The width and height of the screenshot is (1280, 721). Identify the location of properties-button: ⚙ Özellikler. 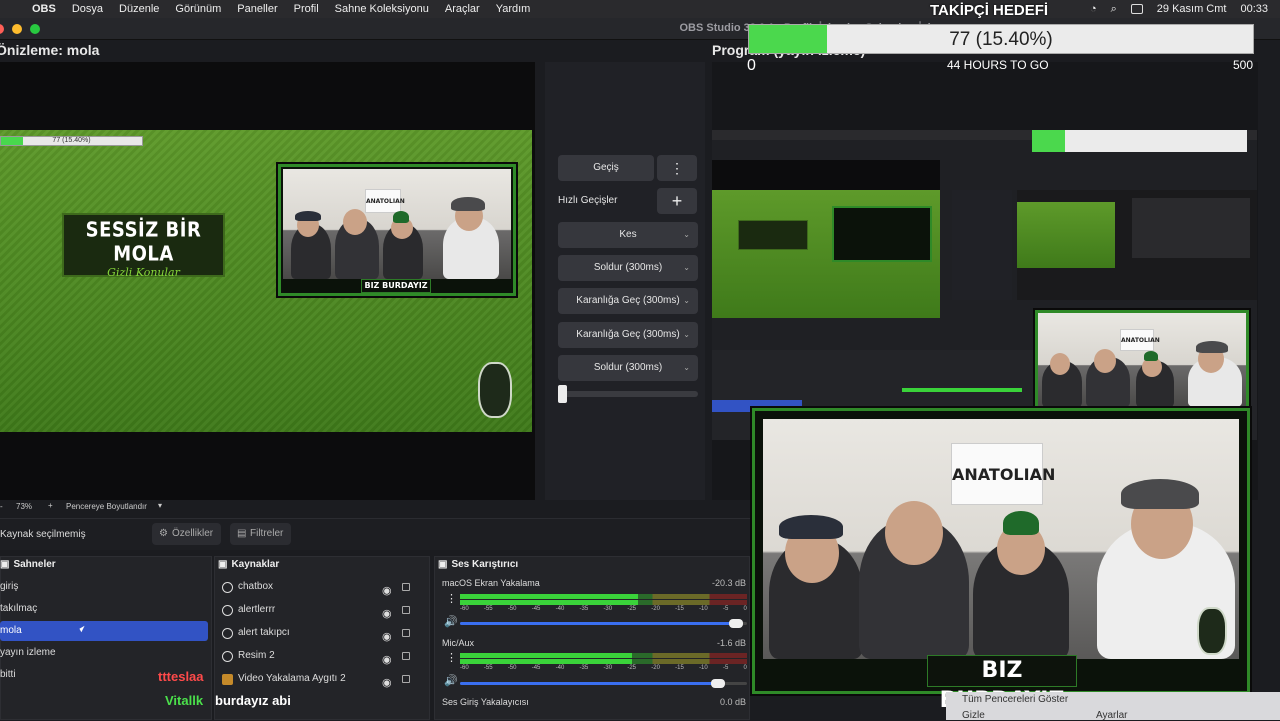
(187, 534).